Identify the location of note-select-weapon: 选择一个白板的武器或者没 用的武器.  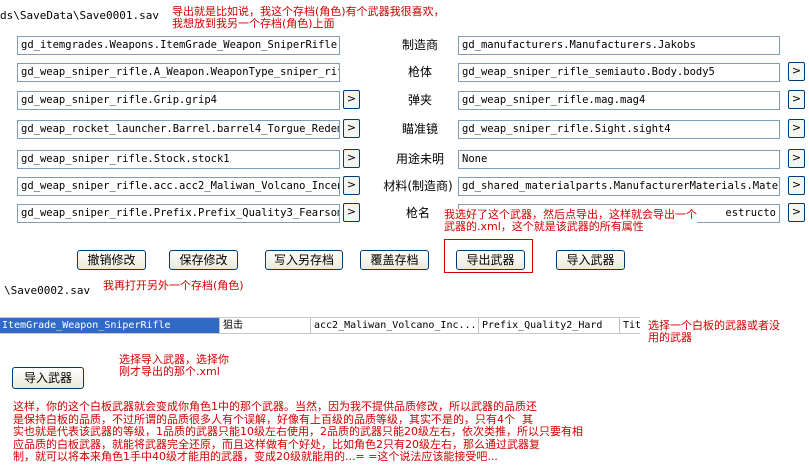
(714, 331).